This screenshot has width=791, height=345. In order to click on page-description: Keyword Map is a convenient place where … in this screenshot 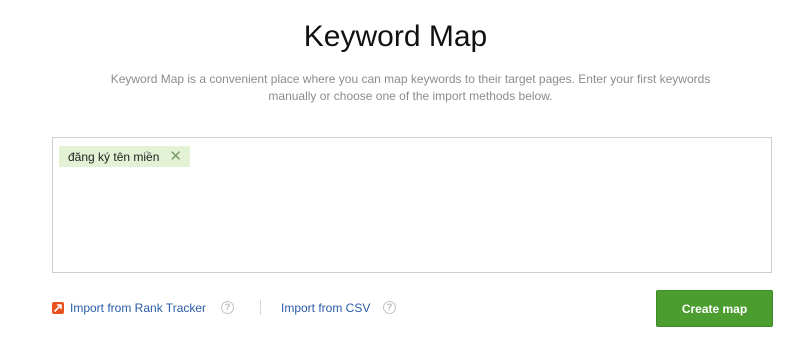, I will do `click(410, 87)`.